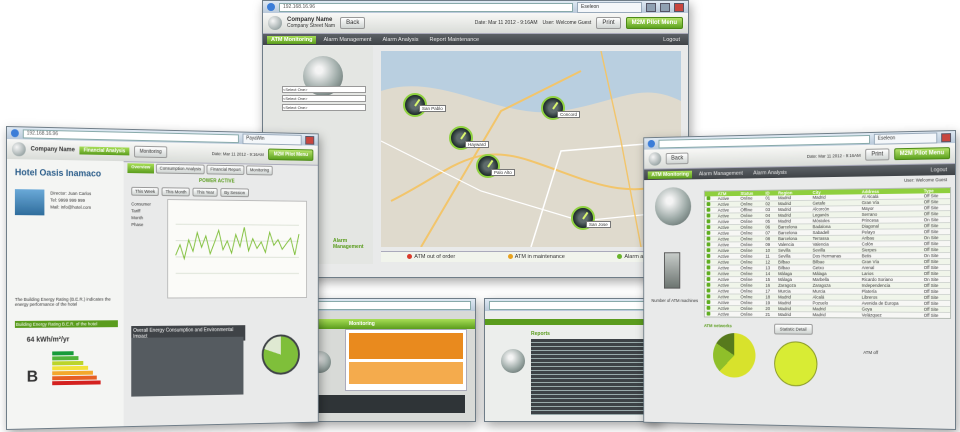 The width and height of the screenshot is (960, 432). I want to click on company-name: Company Name, so click(53, 150).